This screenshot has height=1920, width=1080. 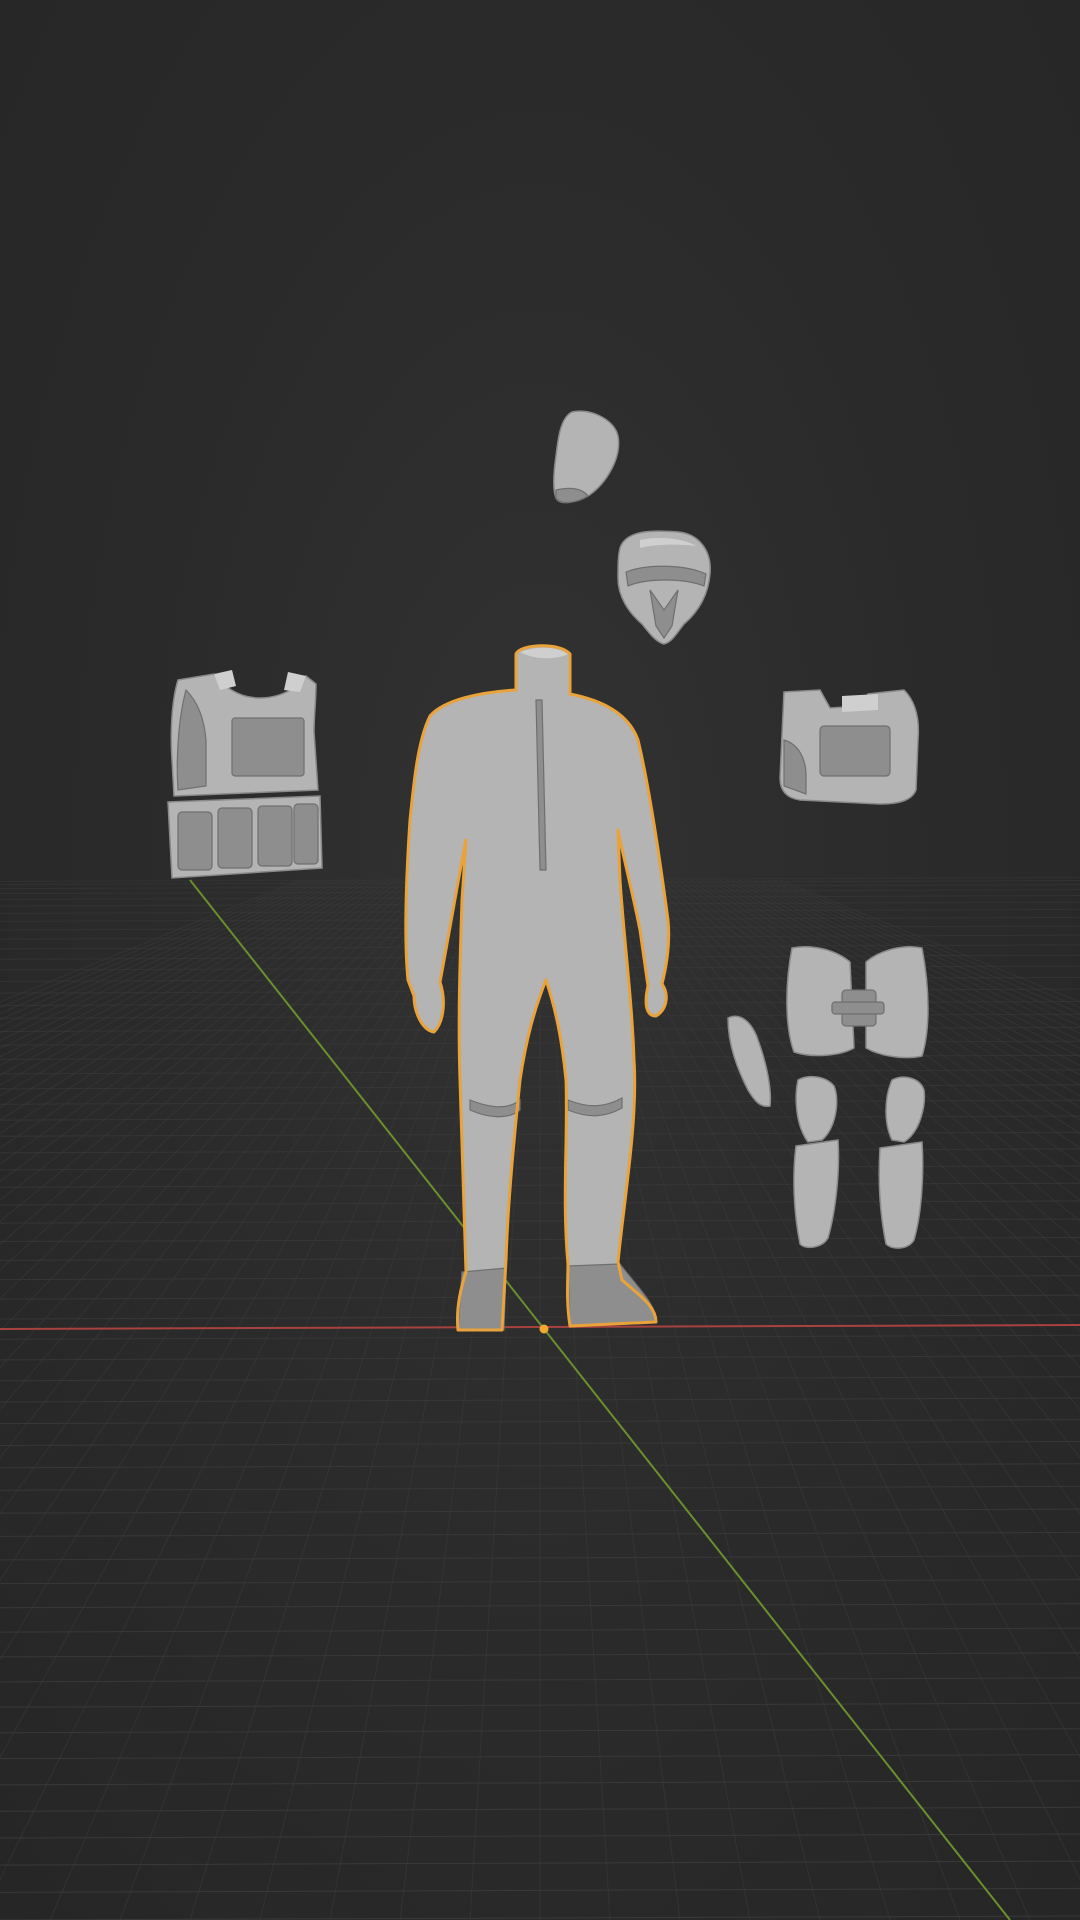 I want to click on shin-guard-left-mesh, so click(x=816, y=1162).